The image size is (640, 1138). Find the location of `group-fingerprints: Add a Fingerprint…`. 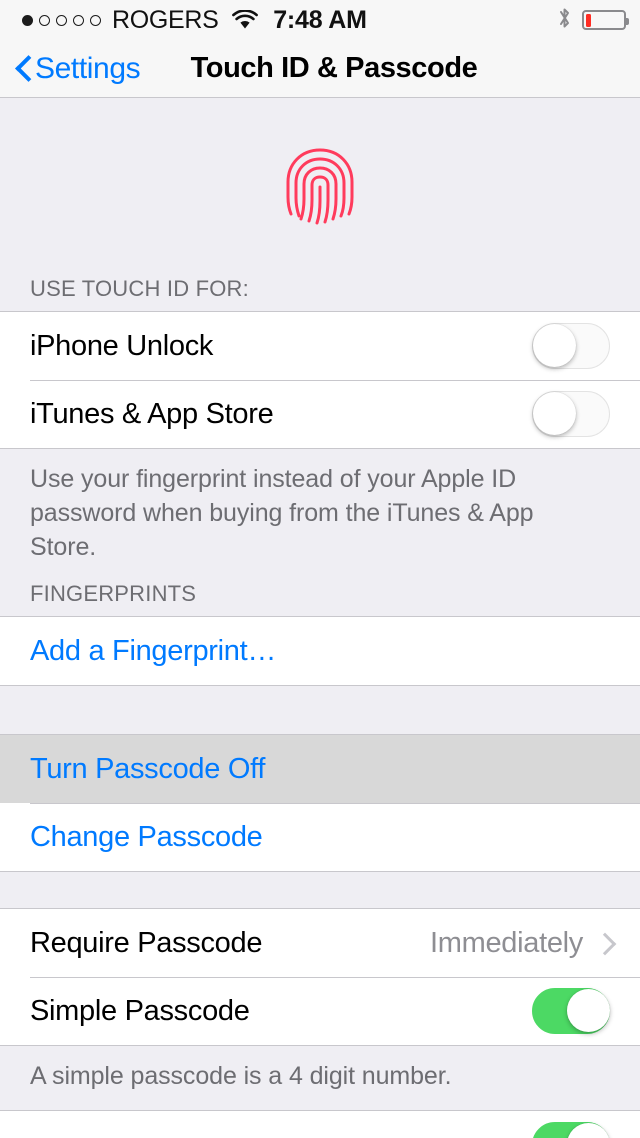

group-fingerprints: Add a Fingerprint… is located at coordinates (320, 651).